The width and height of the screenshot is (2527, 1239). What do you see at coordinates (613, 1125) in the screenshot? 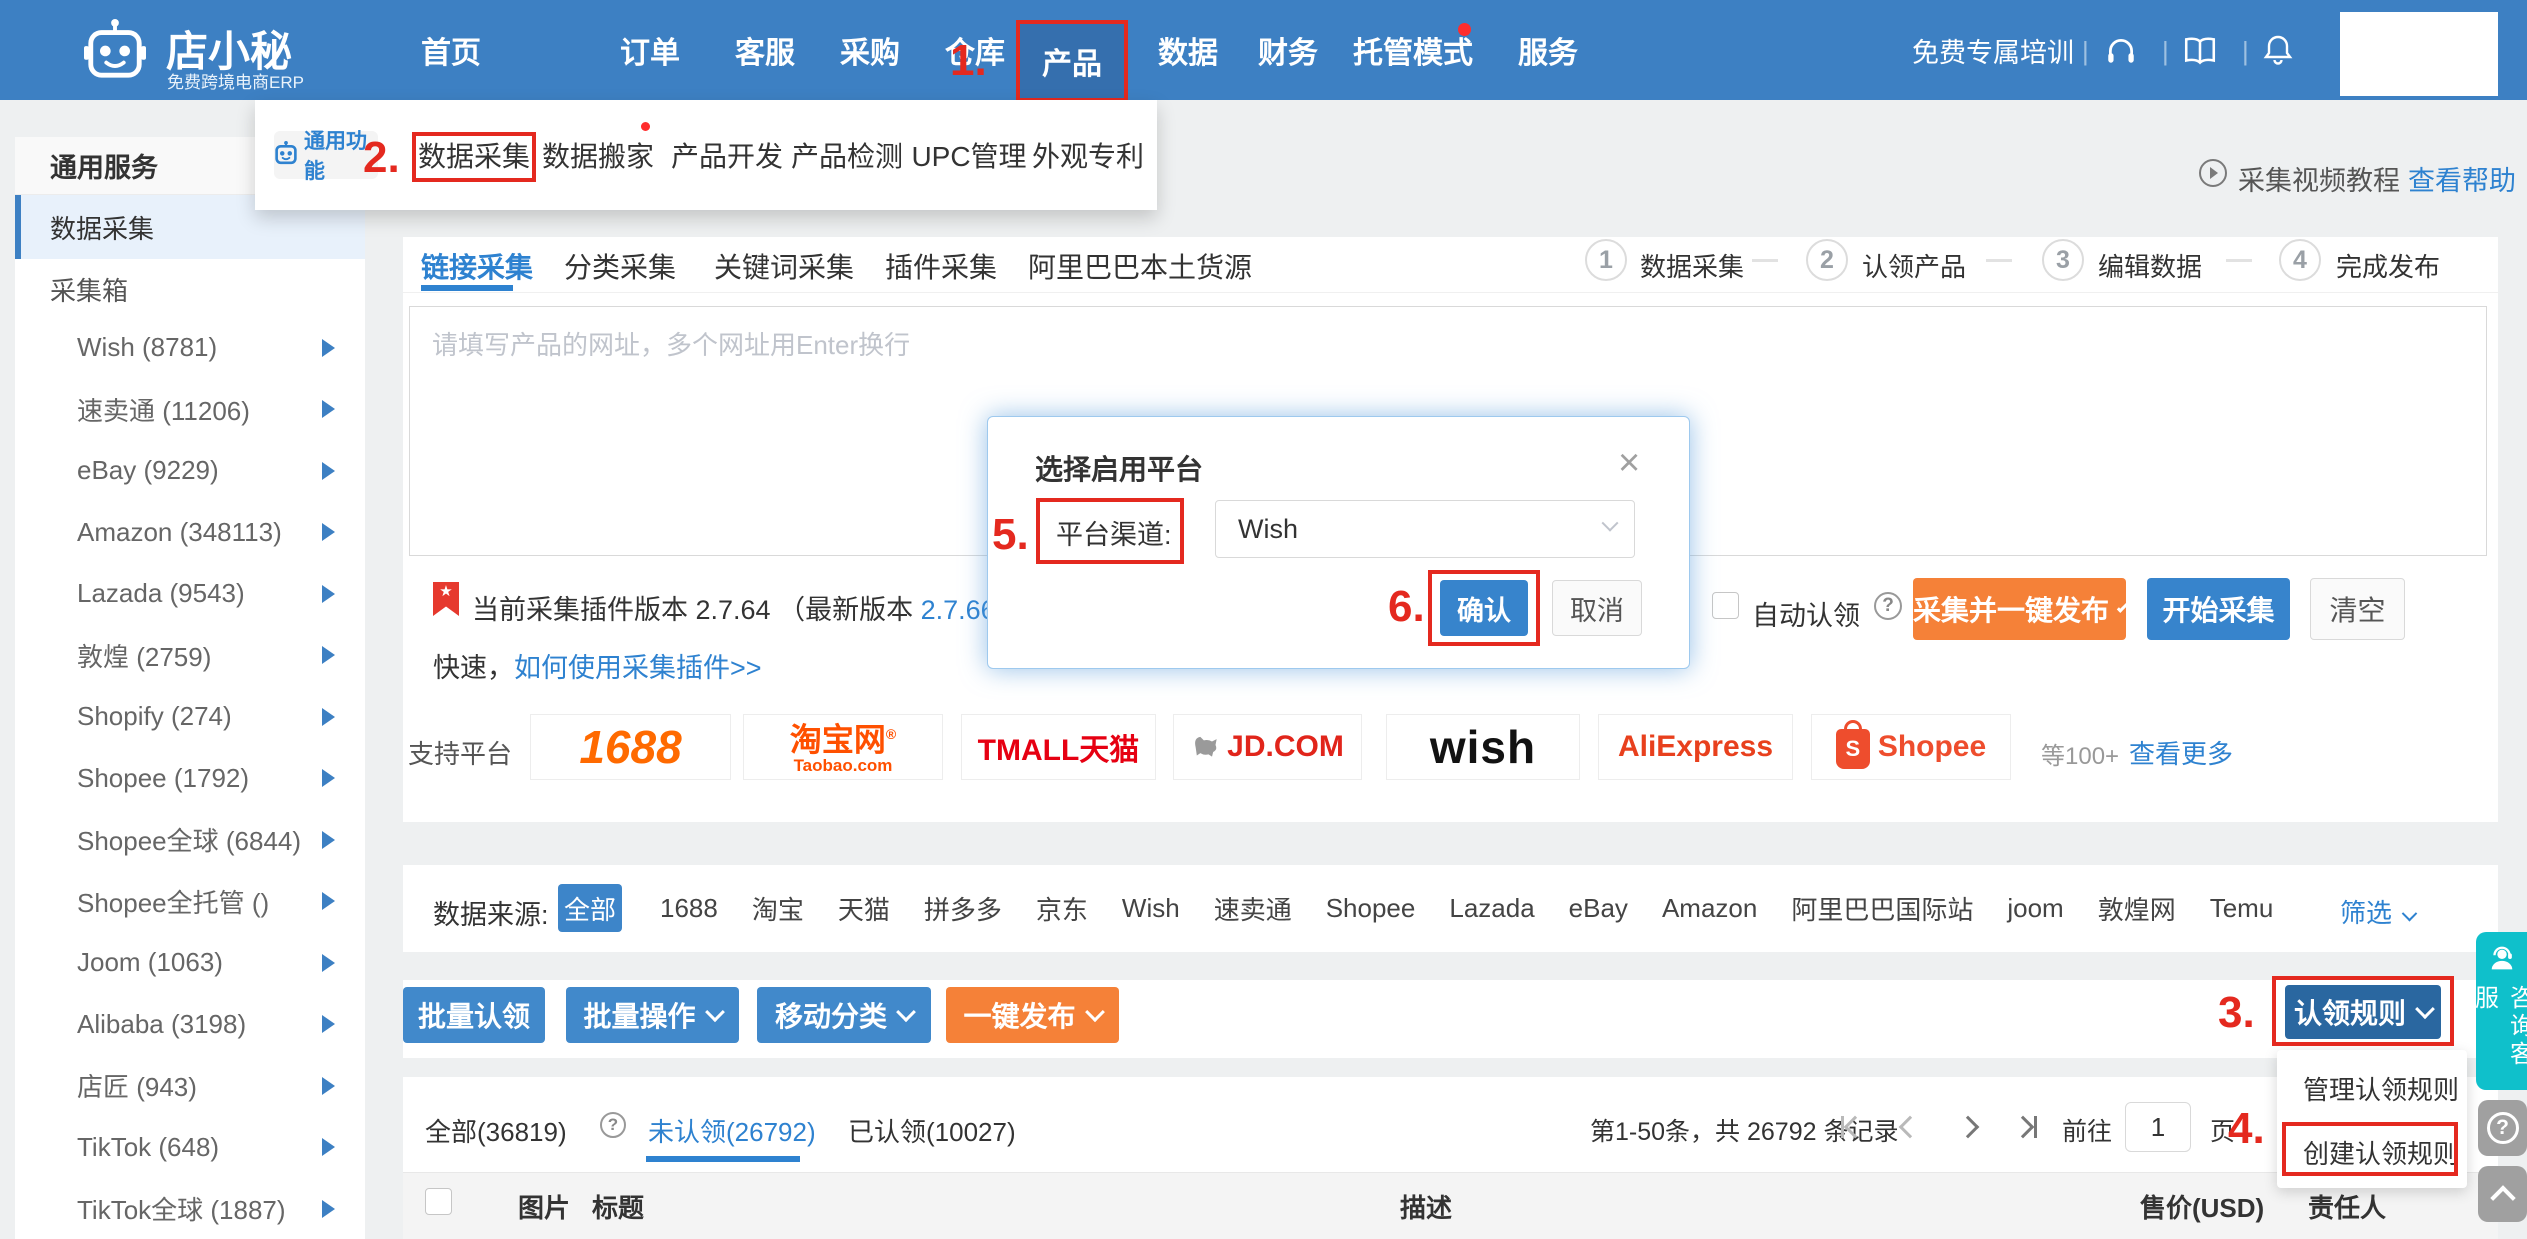
I see `table-tab-help-icon: ?` at bounding box center [613, 1125].